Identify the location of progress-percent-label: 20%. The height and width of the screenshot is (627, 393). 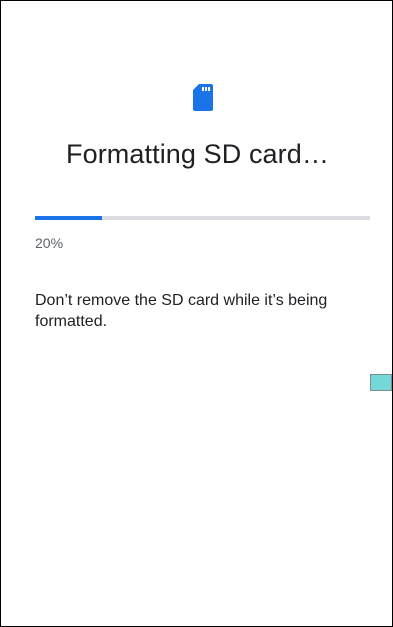
(49, 243).